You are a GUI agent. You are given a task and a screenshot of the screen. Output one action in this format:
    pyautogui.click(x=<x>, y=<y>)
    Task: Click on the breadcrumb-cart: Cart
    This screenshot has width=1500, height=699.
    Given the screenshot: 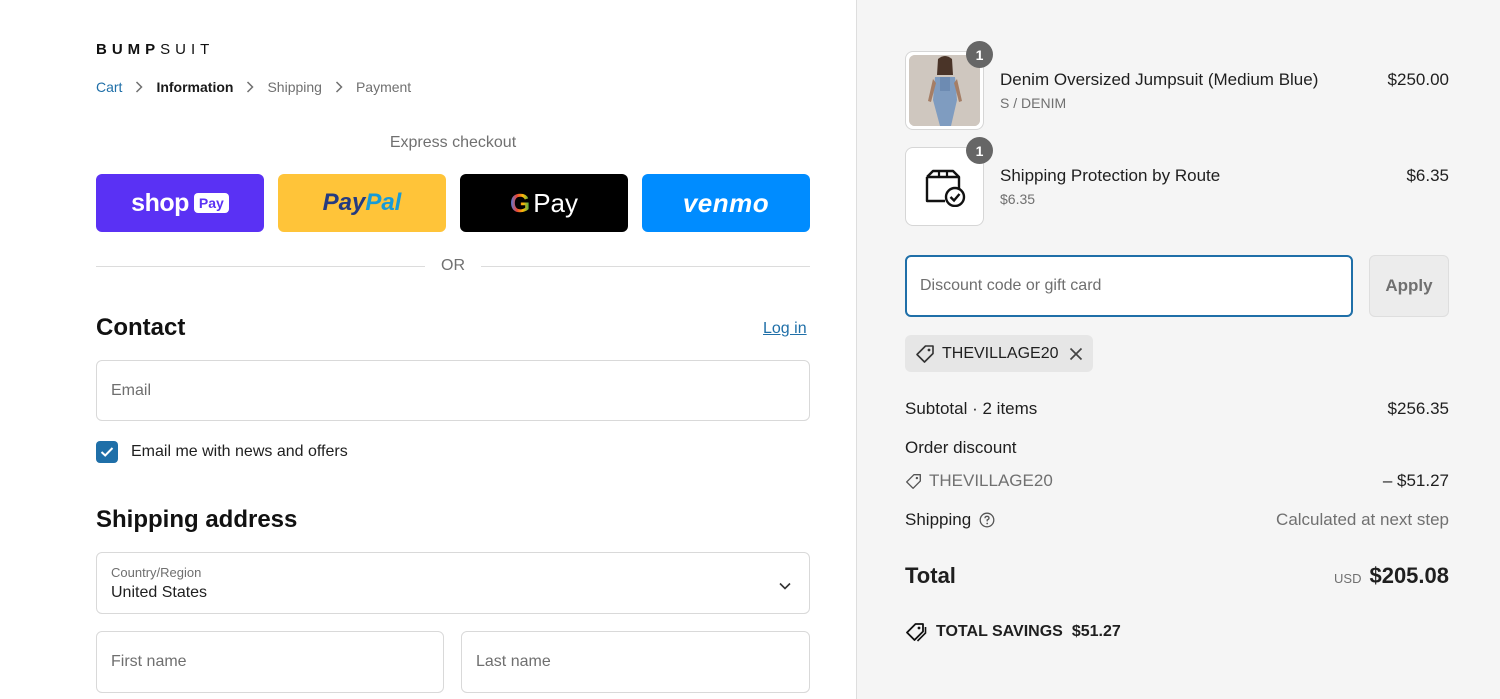 What is the action you would take?
    pyautogui.click(x=109, y=87)
    